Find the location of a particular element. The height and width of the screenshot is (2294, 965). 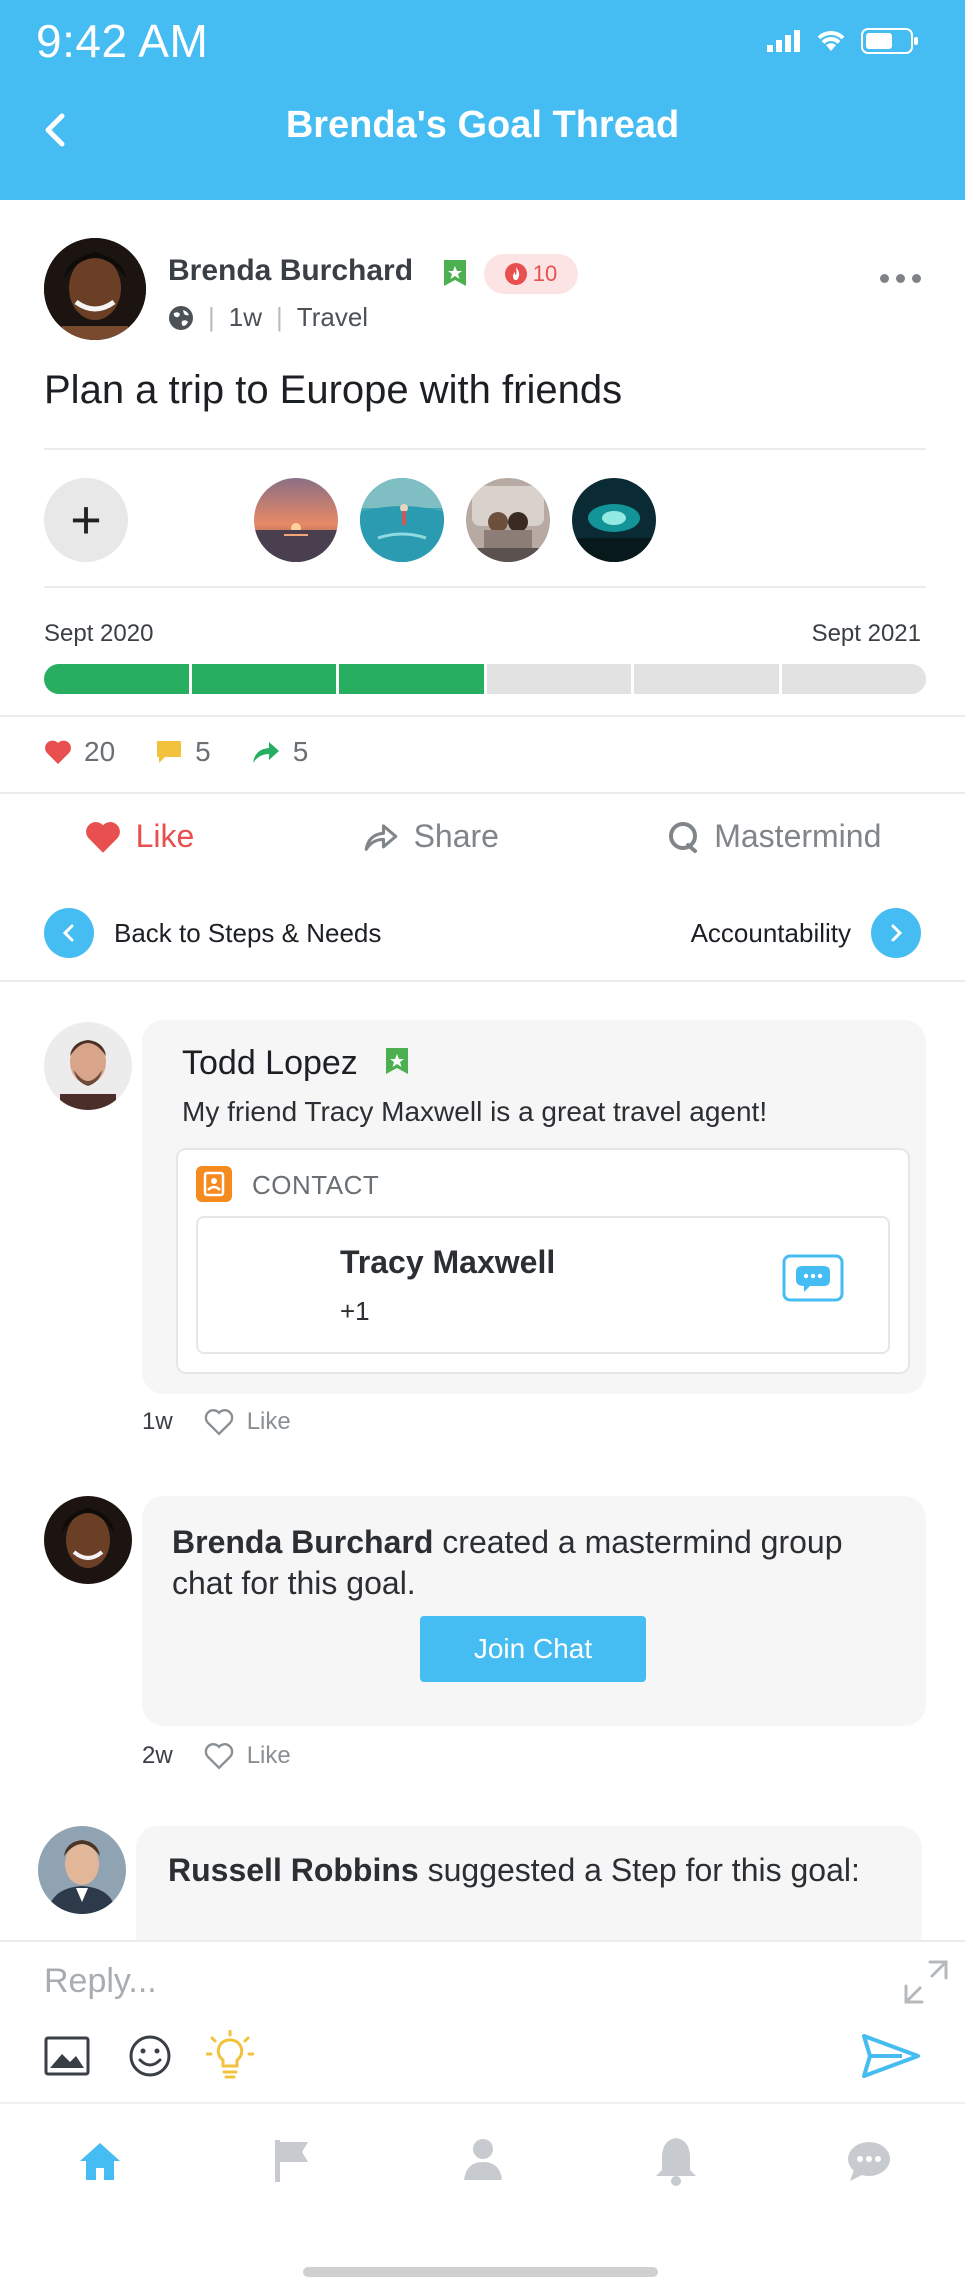

comment-icon is located at coordinates (169, 752).